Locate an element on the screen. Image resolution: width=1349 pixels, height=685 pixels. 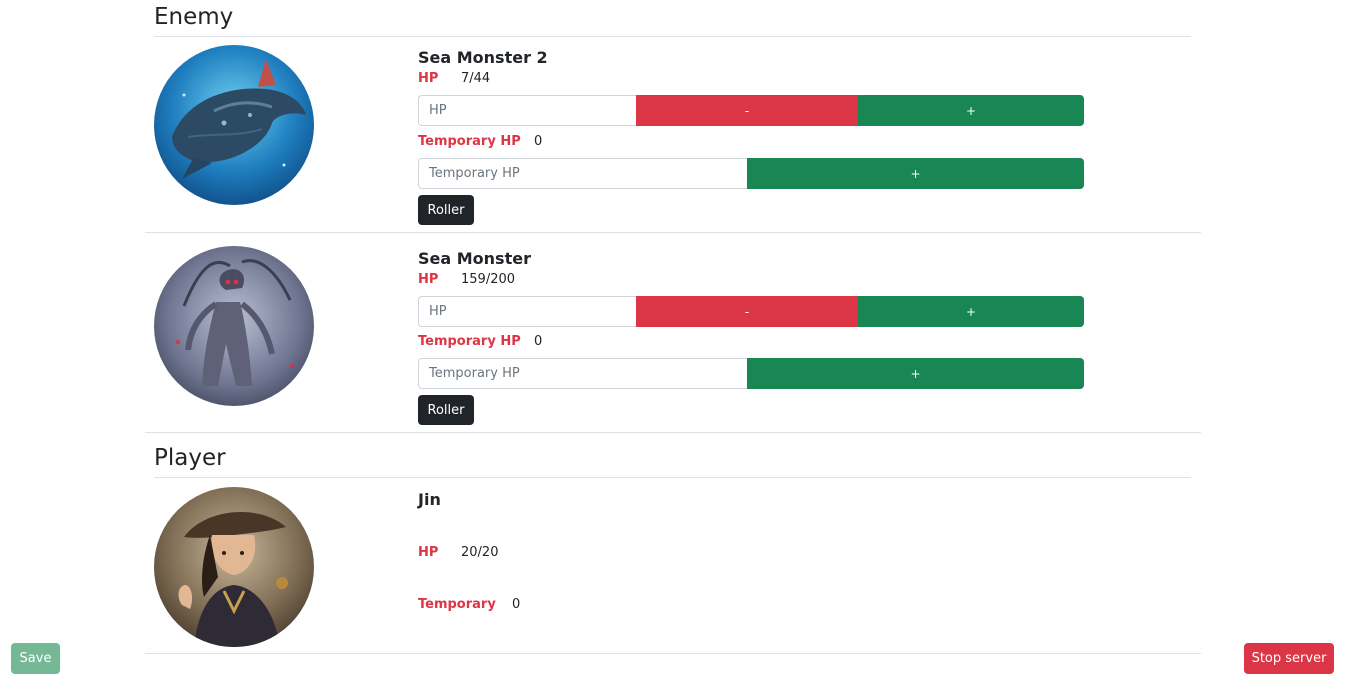
player-portrait is located at coordinates (234, 567).